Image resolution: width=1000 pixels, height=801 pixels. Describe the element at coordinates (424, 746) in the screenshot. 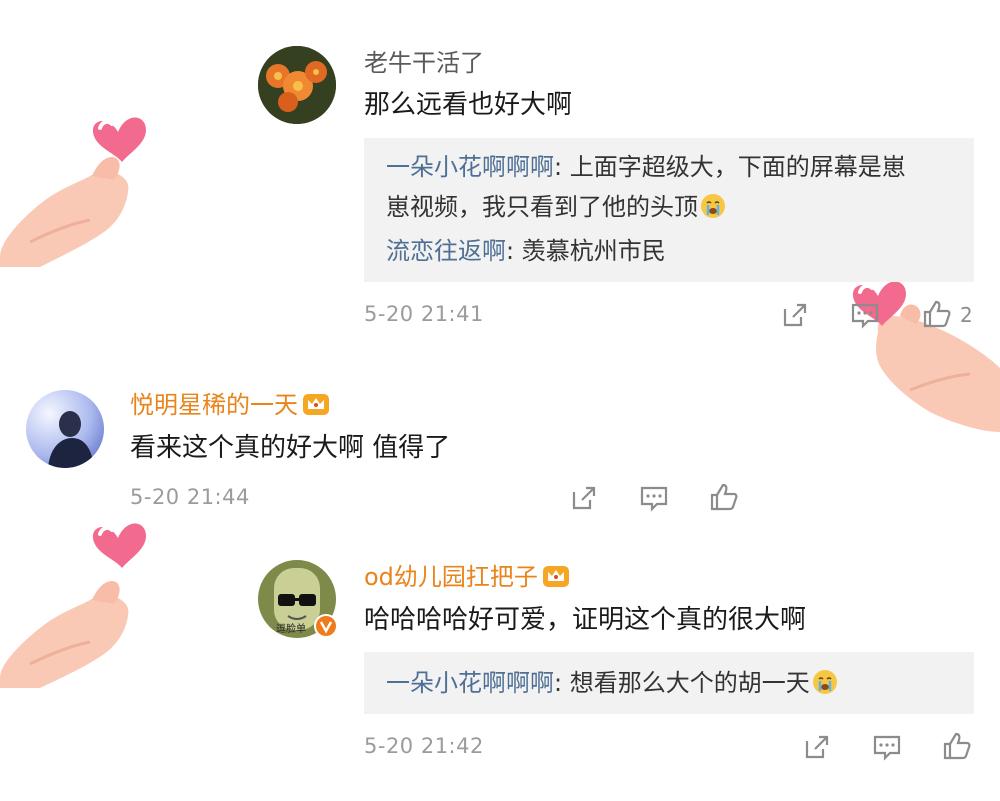

I see `comment-timestamp: 5-20 21:42` at that location.